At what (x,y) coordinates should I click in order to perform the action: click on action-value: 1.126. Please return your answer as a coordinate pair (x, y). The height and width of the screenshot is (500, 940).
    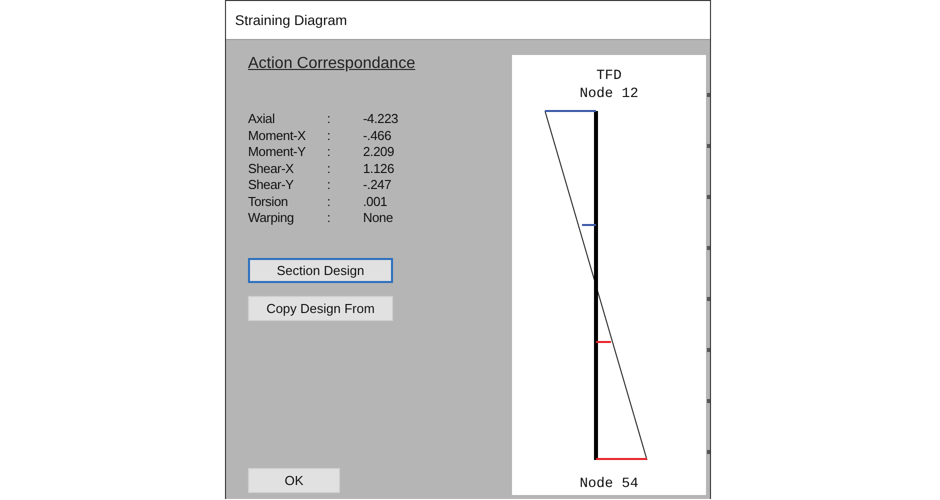
    Looking at the image, I should click on (378, 168).